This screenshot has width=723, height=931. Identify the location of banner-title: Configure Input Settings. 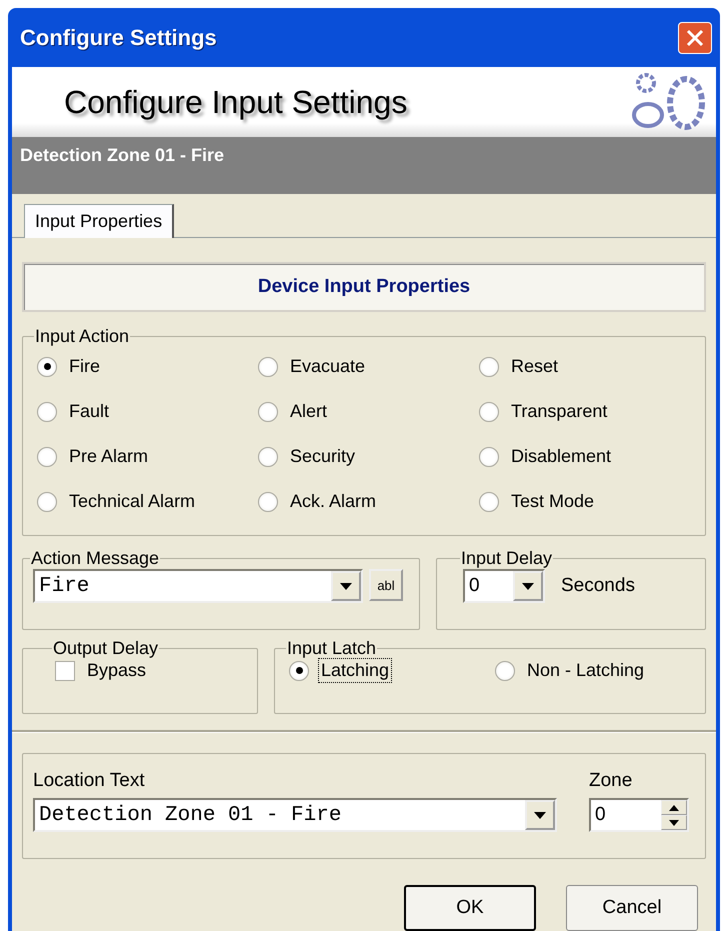
(236, 102).